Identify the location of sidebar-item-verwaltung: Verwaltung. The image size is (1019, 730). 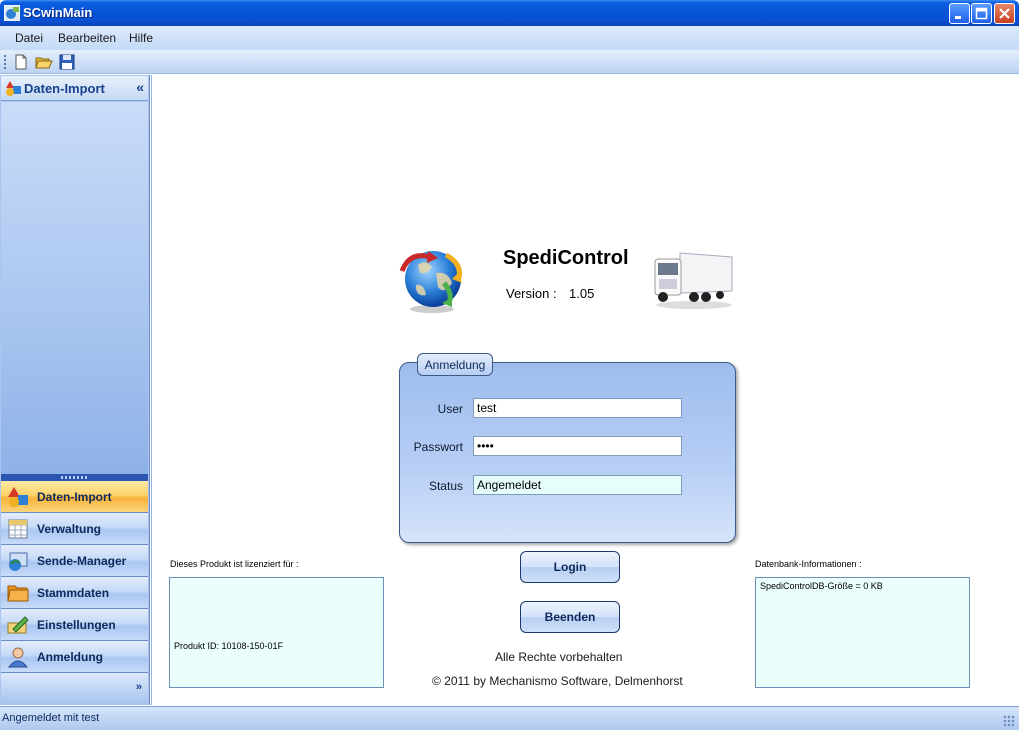
(74, 529).